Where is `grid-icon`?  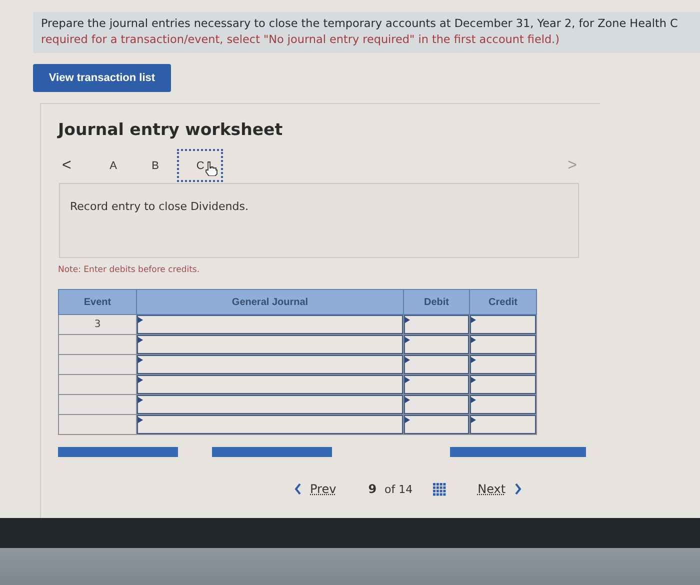
grid-icon is located at coordinates (439, 489).